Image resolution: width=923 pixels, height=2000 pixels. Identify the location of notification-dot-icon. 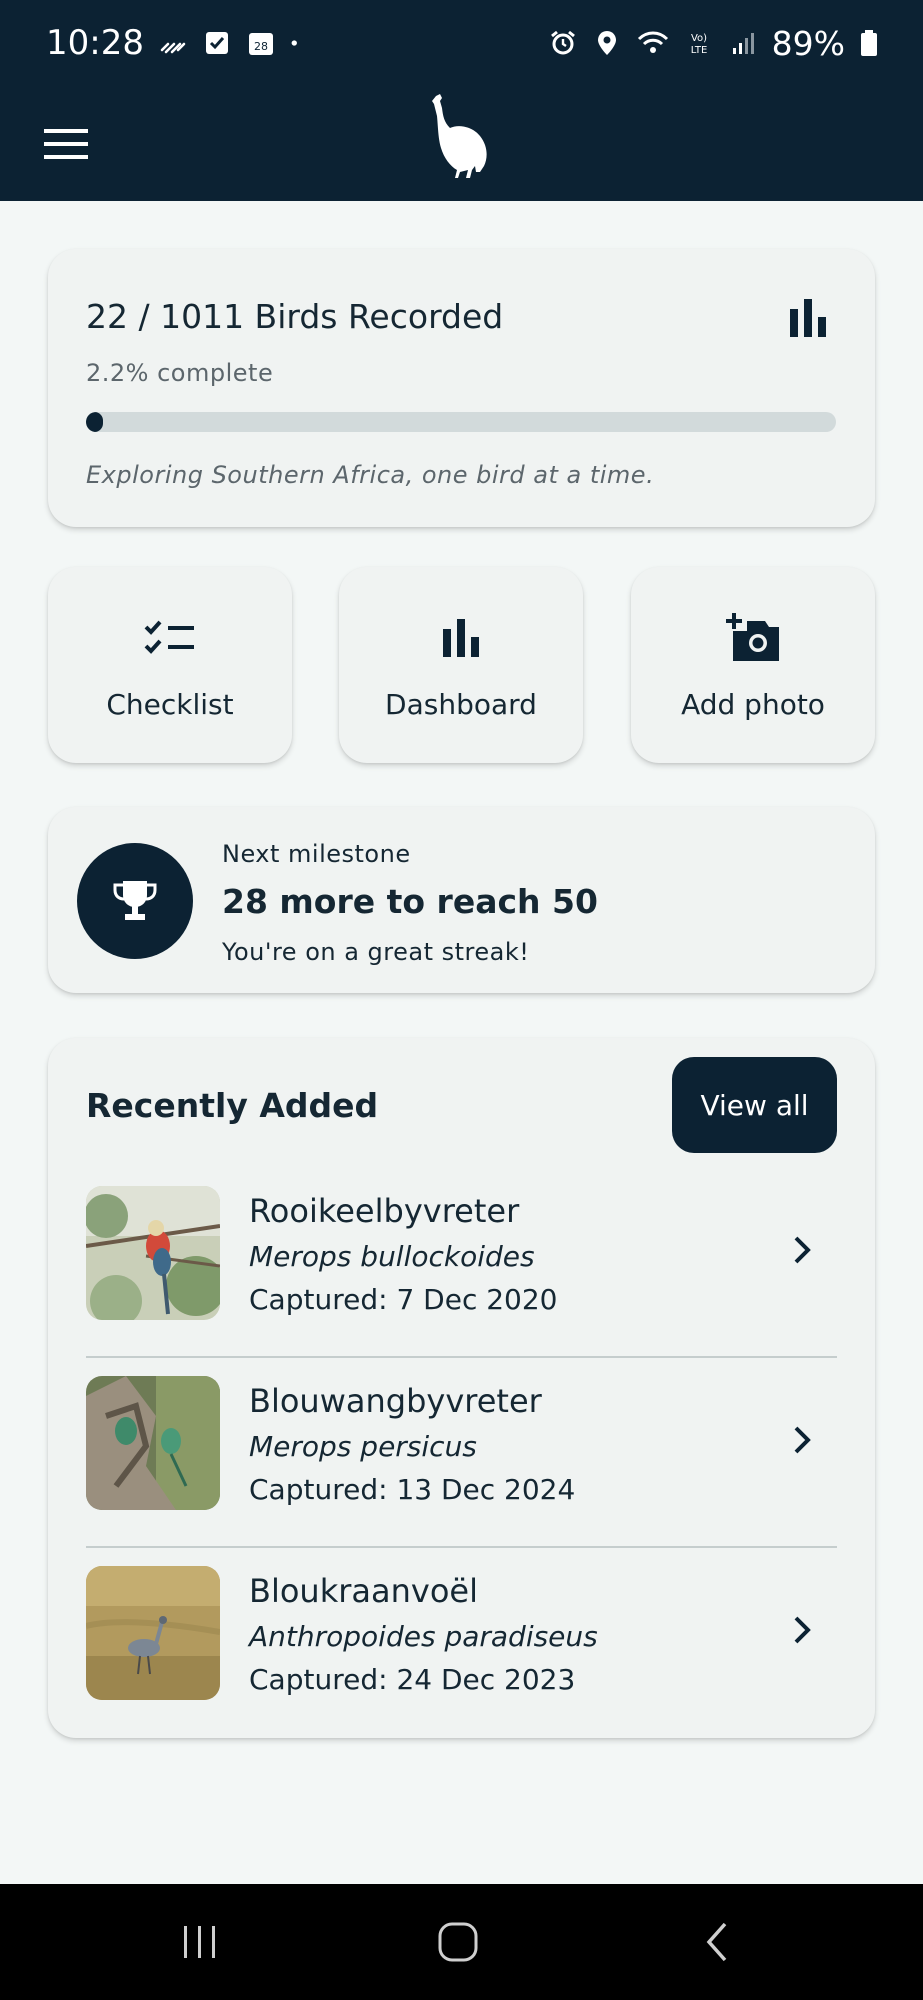
(294, 43).